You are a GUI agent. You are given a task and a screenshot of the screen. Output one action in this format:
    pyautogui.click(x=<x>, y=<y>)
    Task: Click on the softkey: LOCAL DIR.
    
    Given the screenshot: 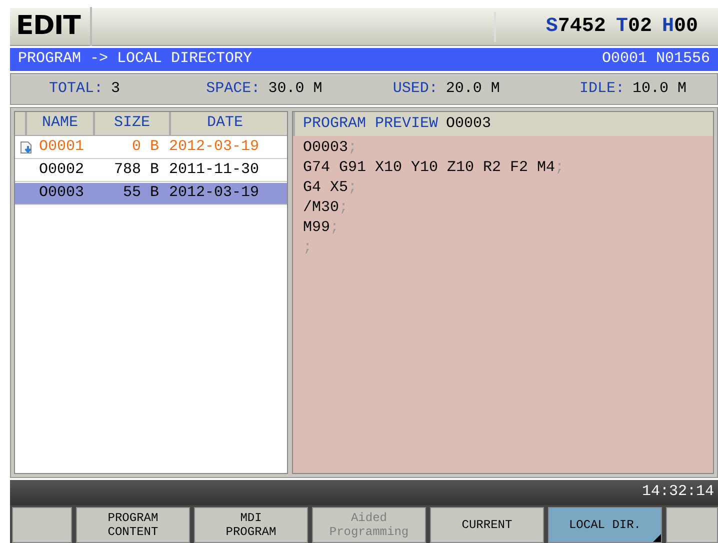 What is the action you would take?
    pyautogui.click(x=605, y=525)
    